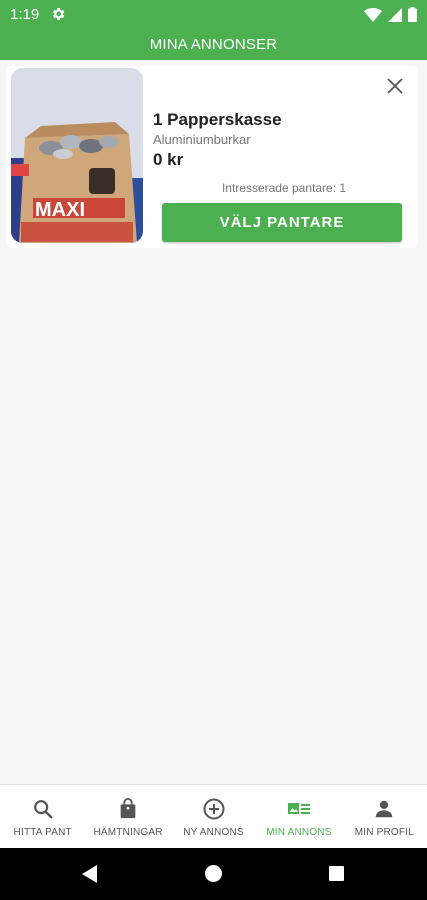  I want to click on search-icon, so click(43, 809).